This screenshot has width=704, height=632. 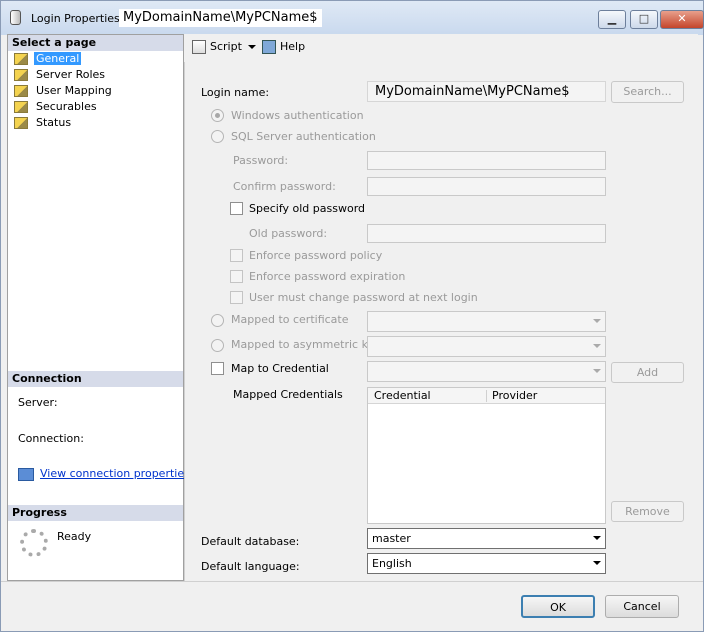 I want to click on map-credential-label: Map to Credential, so click(x=280, y=368).